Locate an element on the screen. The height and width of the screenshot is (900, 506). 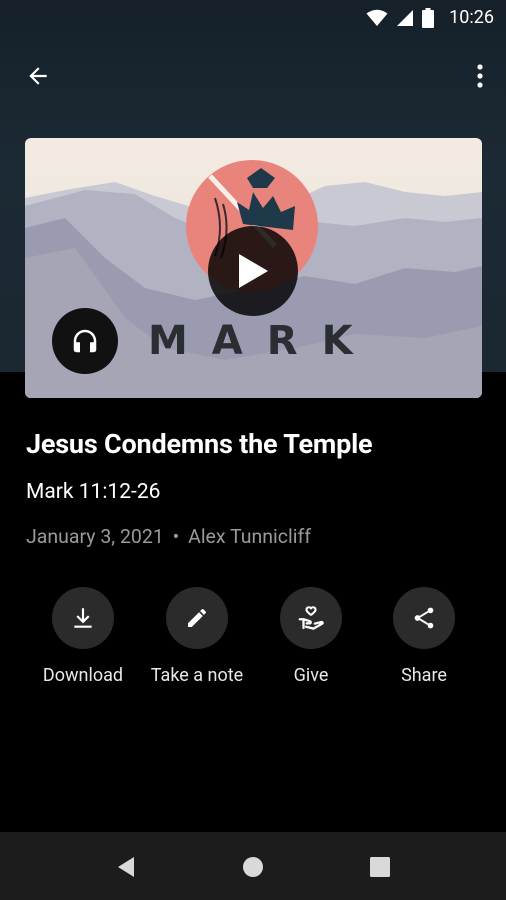
take-note-action: Take a note is located at coordinates (197, 636).